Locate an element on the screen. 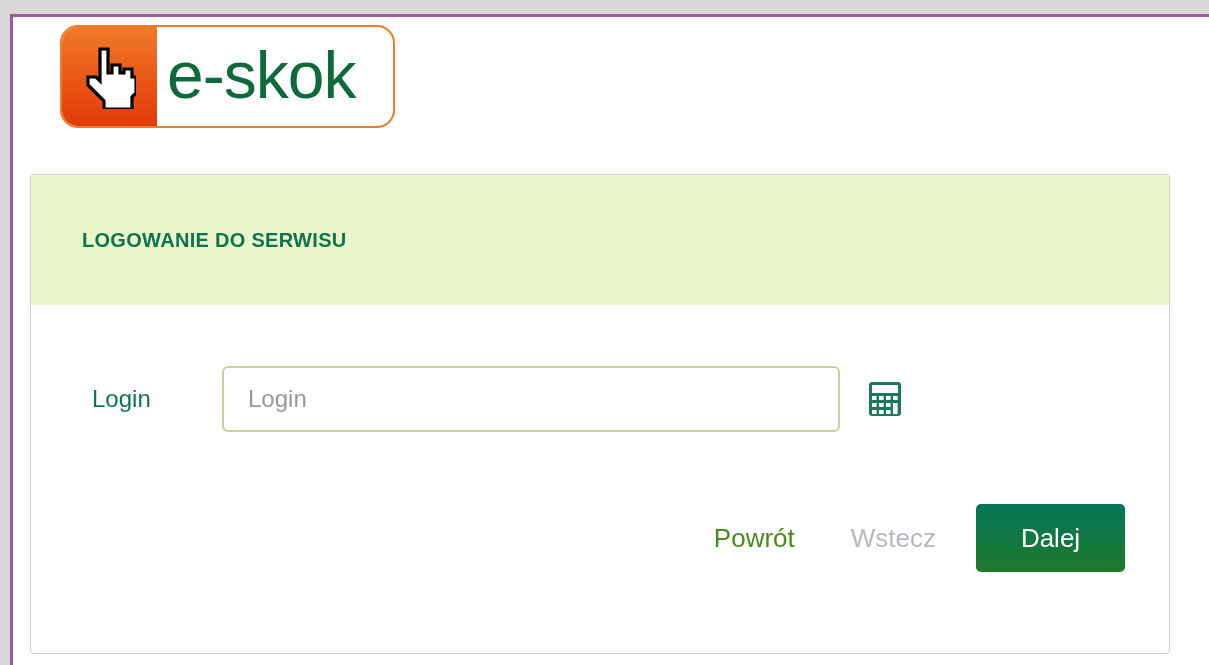 The image size is (1209, 665). pointer-hand-icon is located at coordinates (109, 76).